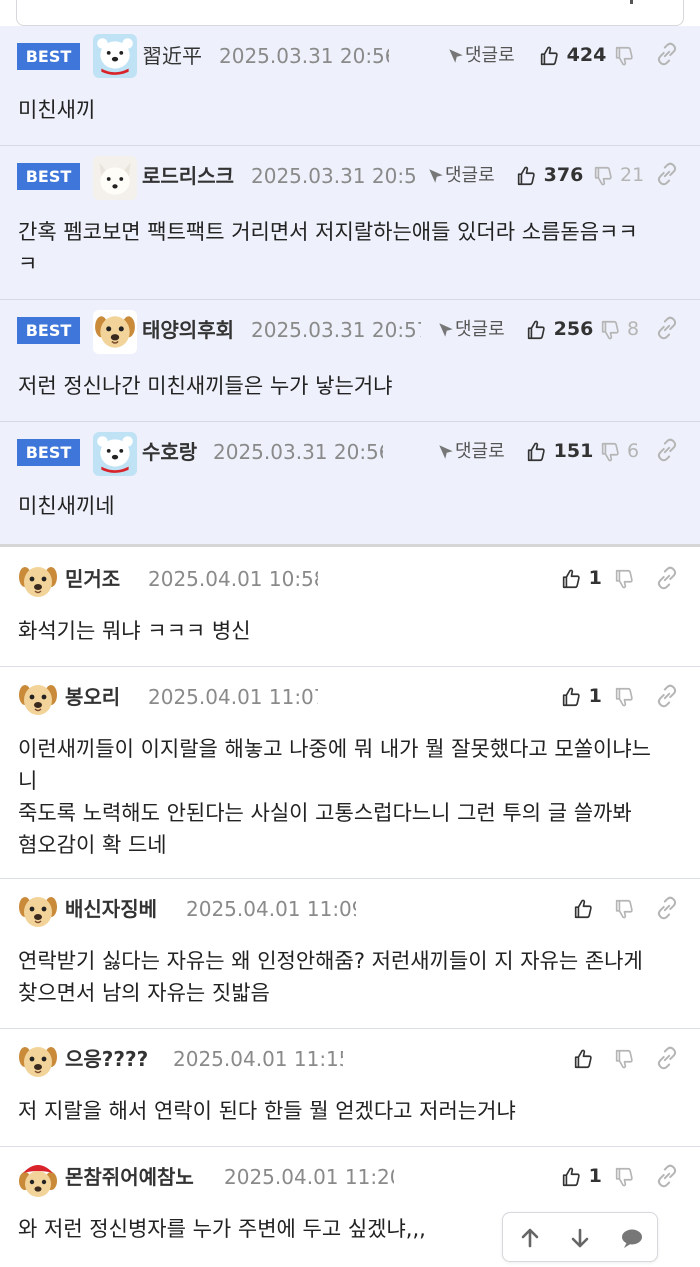  Describe the element at coordinates (633, 451) in the screenshot. I see `dislike-count: 6` at that location.